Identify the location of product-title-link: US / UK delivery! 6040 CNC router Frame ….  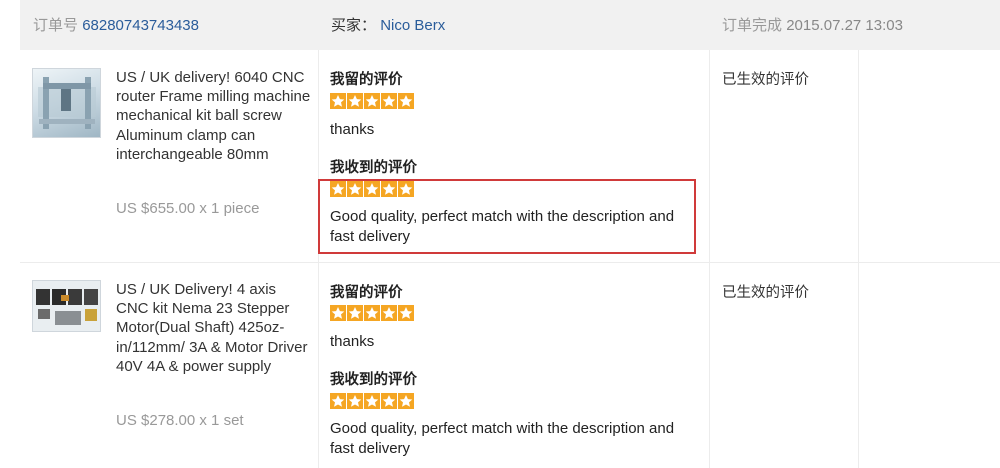
(213, 116).